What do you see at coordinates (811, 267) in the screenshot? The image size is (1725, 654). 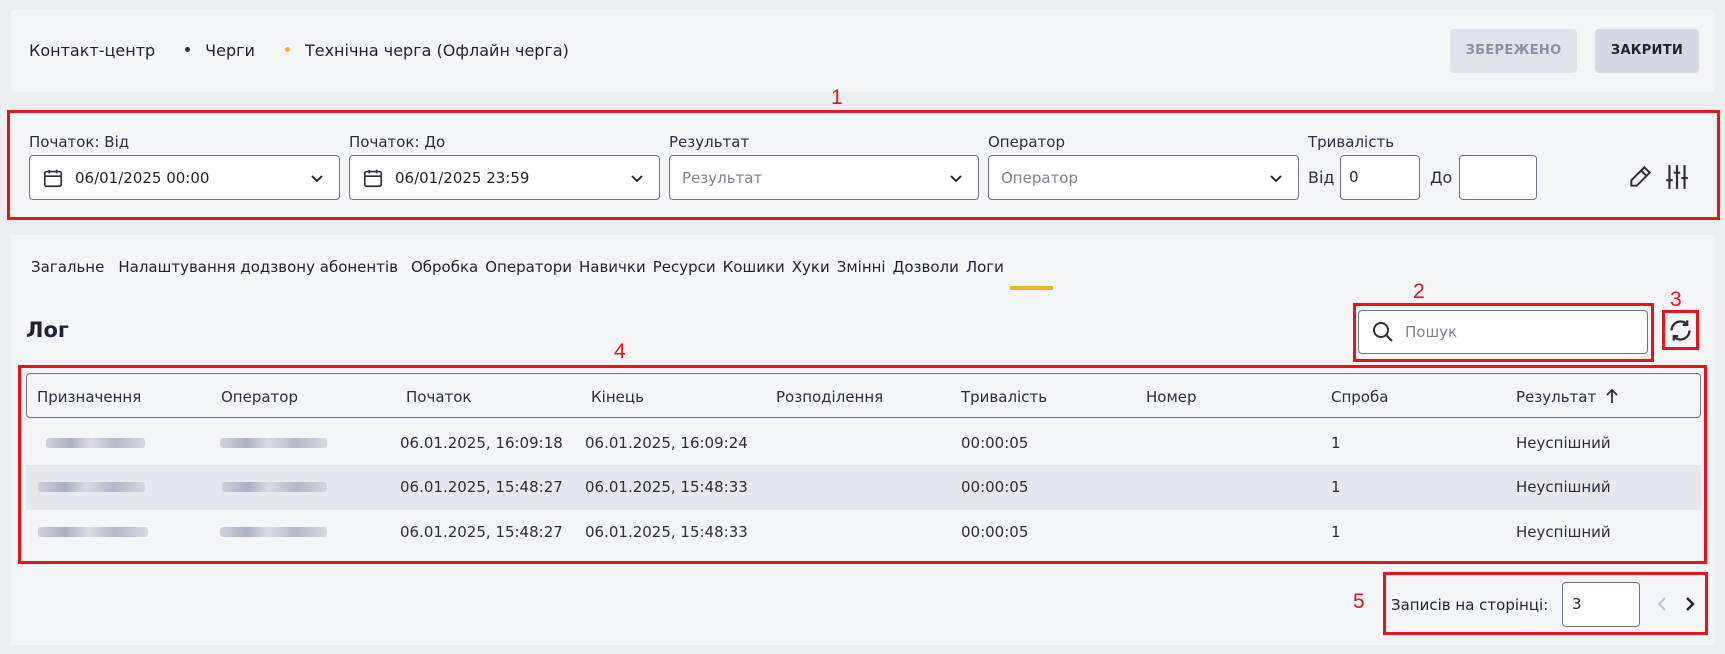 I see `tab-hooks: Хуки` at bounding box center [811, 267].